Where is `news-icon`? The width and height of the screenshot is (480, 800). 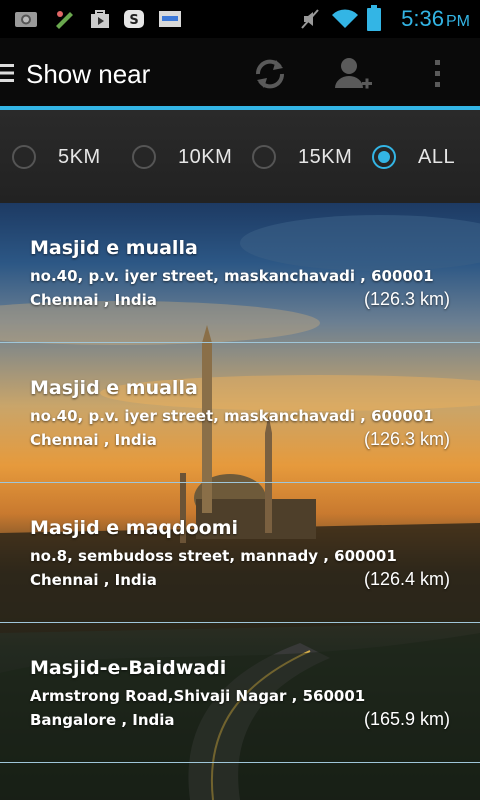 news-icon is located at coordinates (170, 19).